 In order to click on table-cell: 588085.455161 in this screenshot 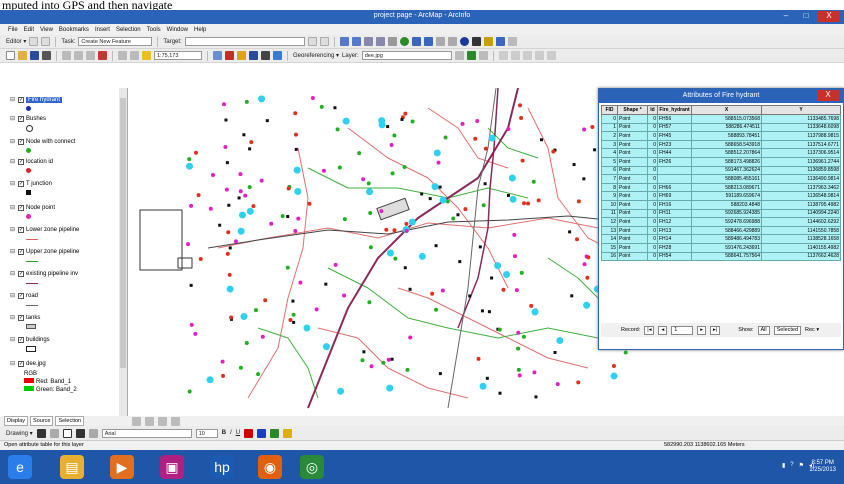, I will do `click(726, 179)`.